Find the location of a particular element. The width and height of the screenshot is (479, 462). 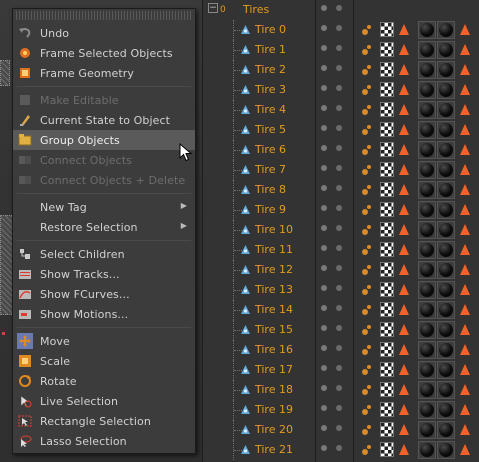

menu-item-connect-objects: Connect Objects is located at coordinates (104, 160).